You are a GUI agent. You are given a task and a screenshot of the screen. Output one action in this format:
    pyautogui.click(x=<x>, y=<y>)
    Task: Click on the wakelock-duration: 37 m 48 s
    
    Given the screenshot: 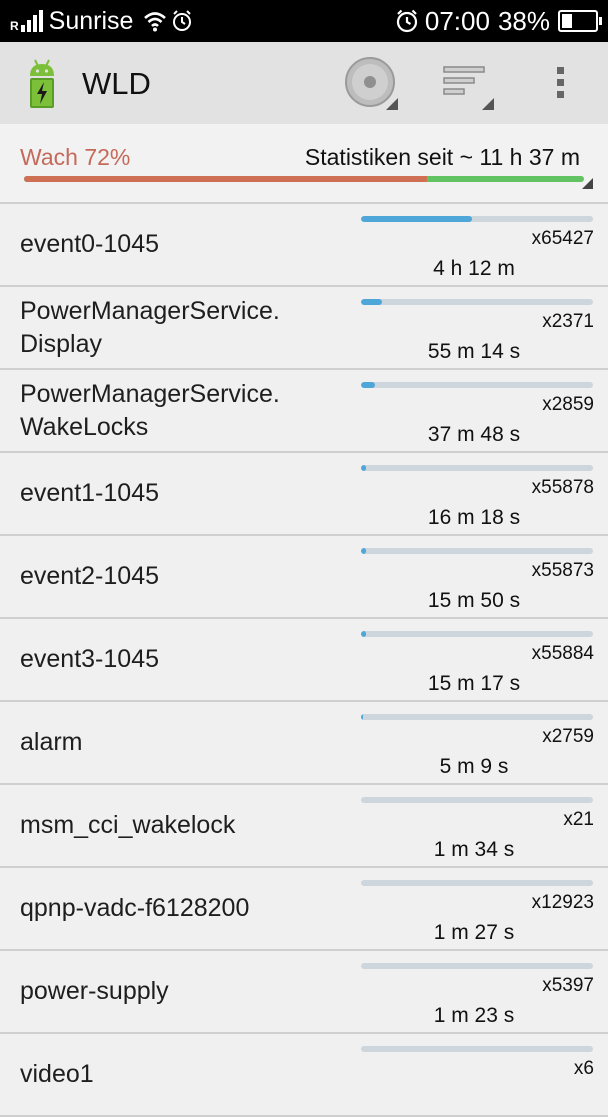 What is the action you would take?
    pyautogui.click(x=474, y=434)
    